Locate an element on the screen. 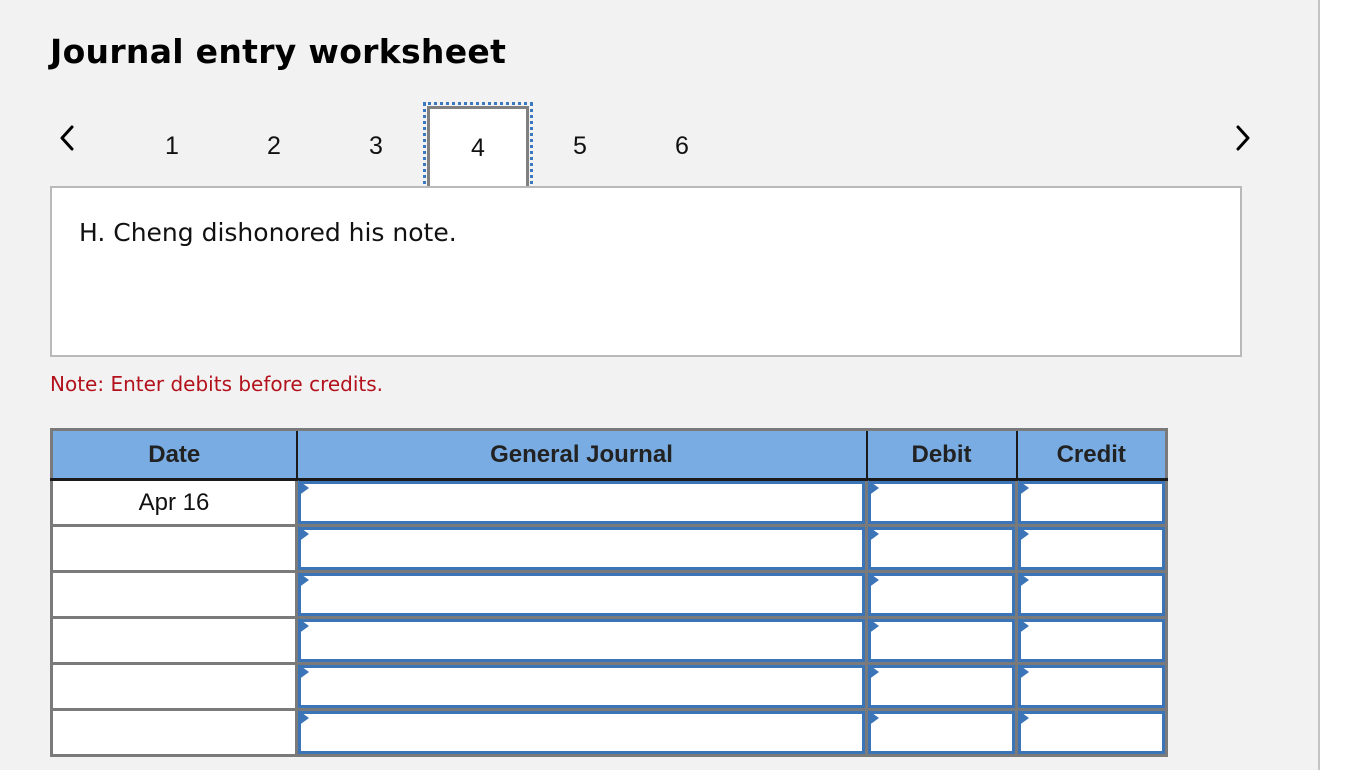 This screenshot has width=1348, height=770. column-header-general-journal: General Journal is located at coordinates (581, 455).